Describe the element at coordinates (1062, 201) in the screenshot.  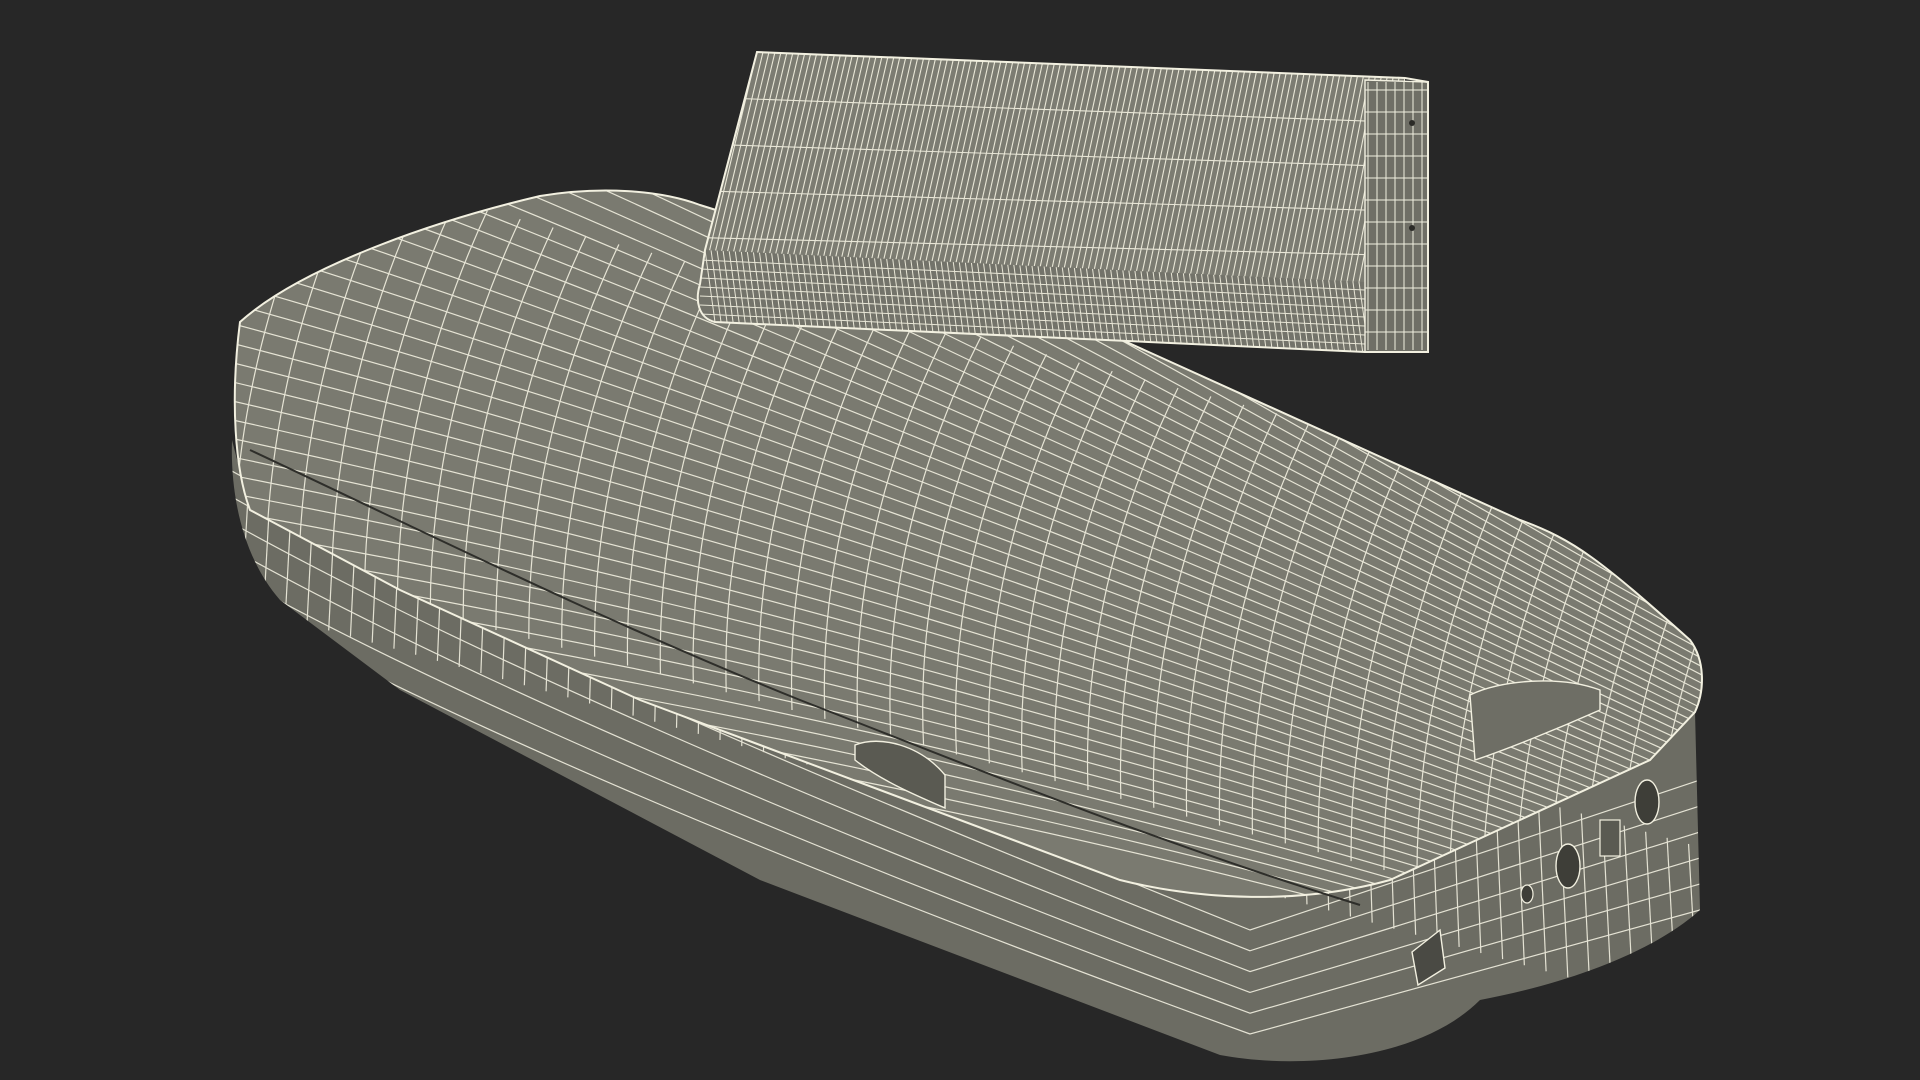
I see `battery` at that location.